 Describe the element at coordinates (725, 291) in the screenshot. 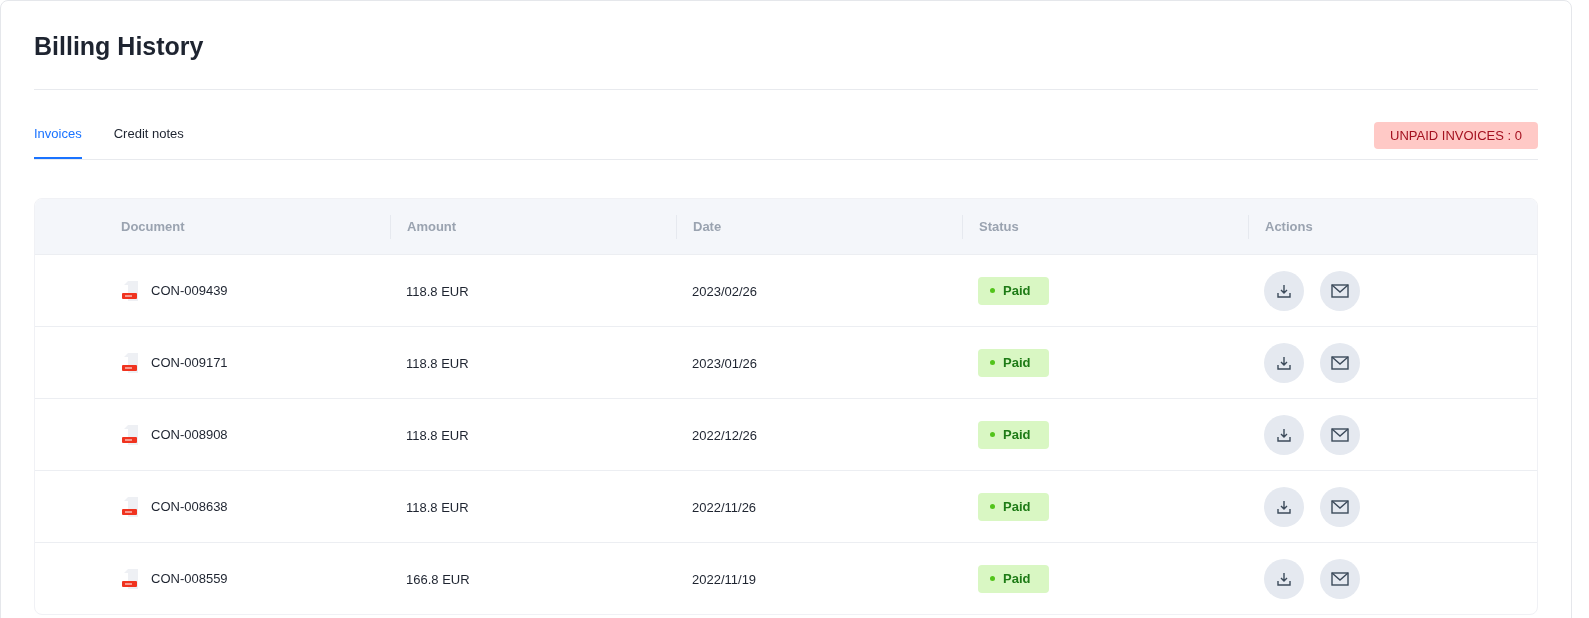

I see `table-cell: 2023/02/26` at that location.